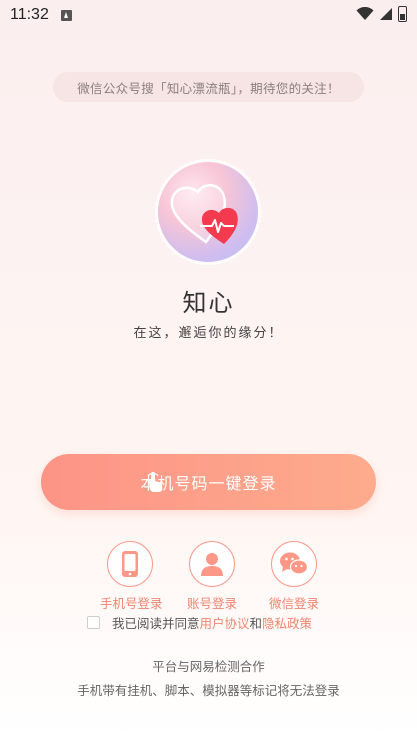  What do you see at coordinates (93, 622) in the screenshot?
I see `agreement-checkbox` at bounding box center [93, 622].